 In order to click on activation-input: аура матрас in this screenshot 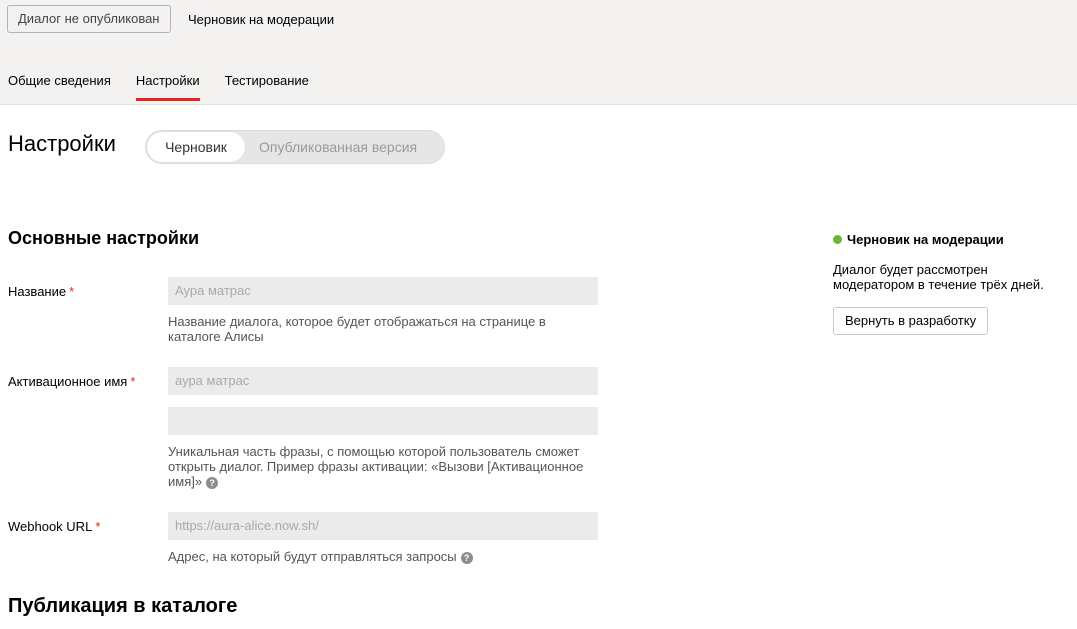, I will do `click(383, 381)`.